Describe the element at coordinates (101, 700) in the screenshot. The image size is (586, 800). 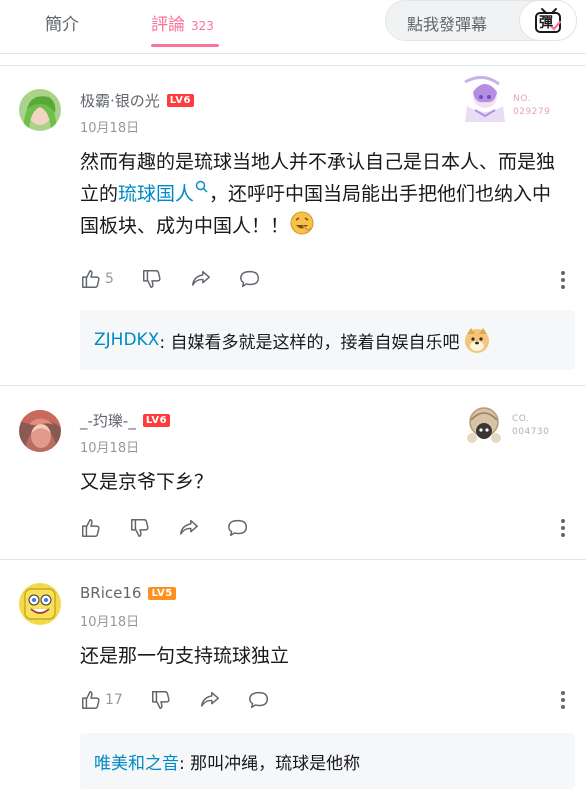
I see `like-button: 17` at that location.